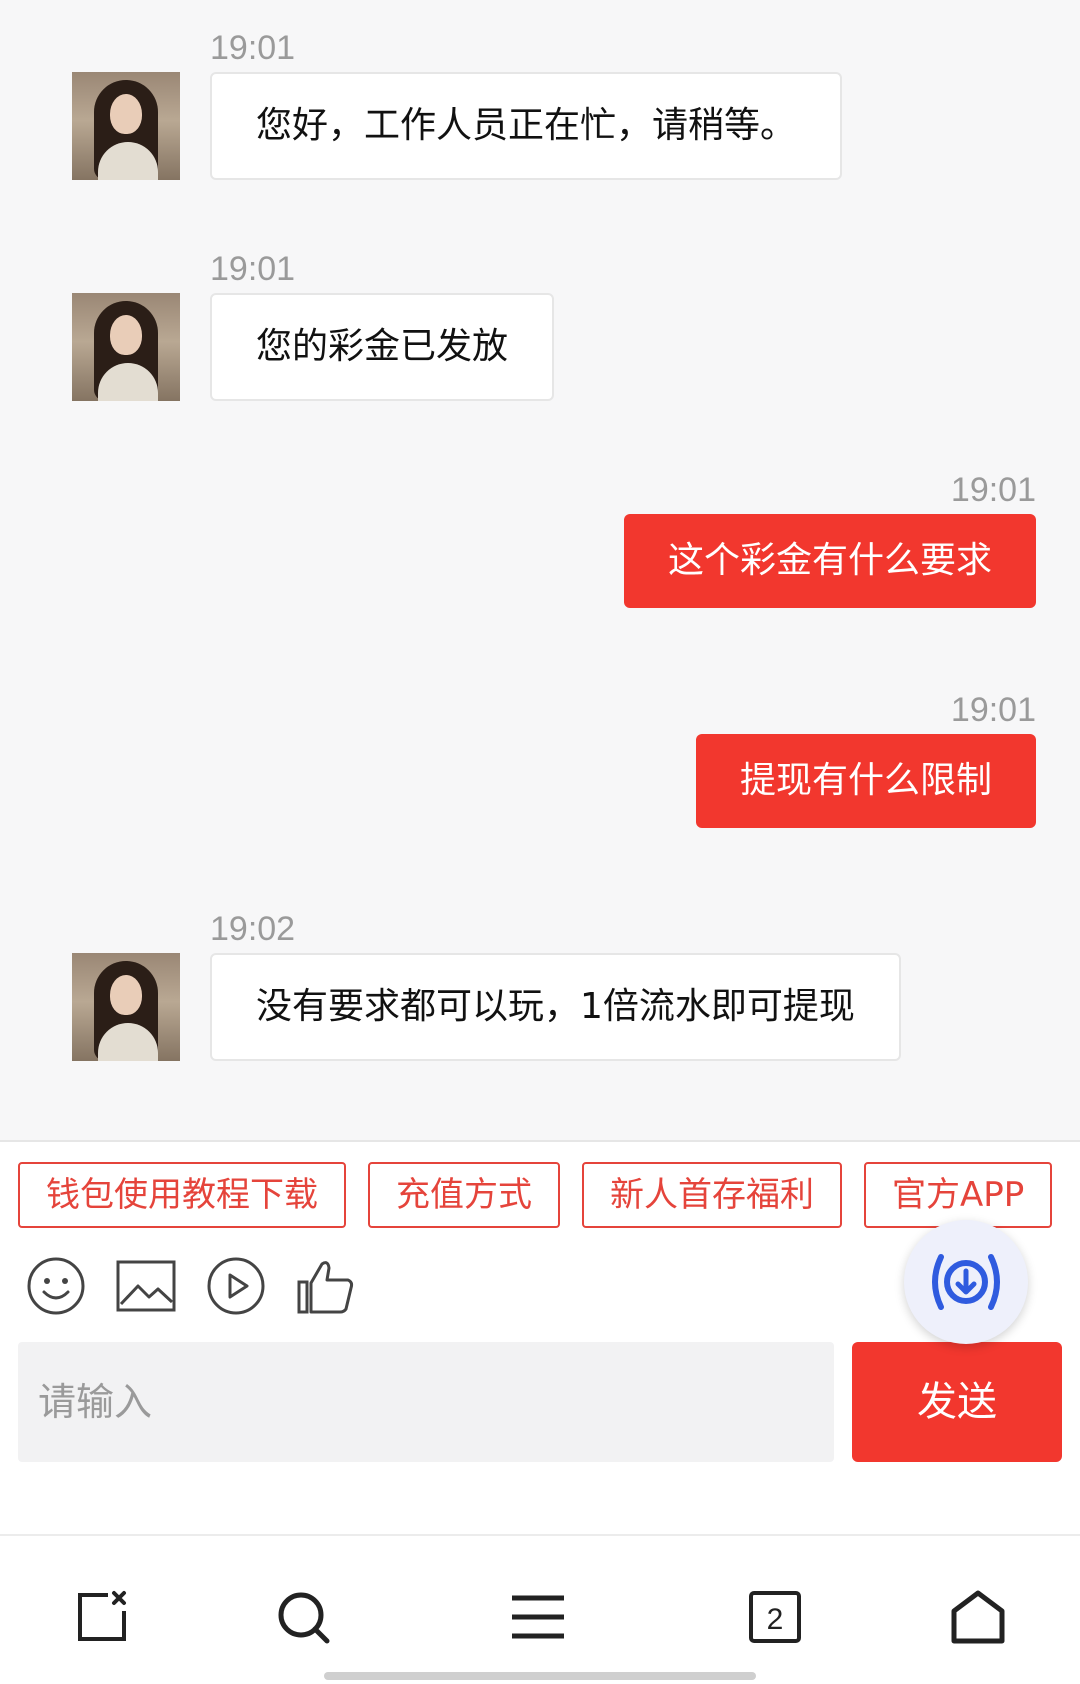 Image resolution: width=1080 pixels, height=1684 pixels. What do you see at coordinates (712, 1195) in the screenshot?
I see `quick-reply-first-deposit-bonus: 新人首存福利` at bounding box center [712, 1195].